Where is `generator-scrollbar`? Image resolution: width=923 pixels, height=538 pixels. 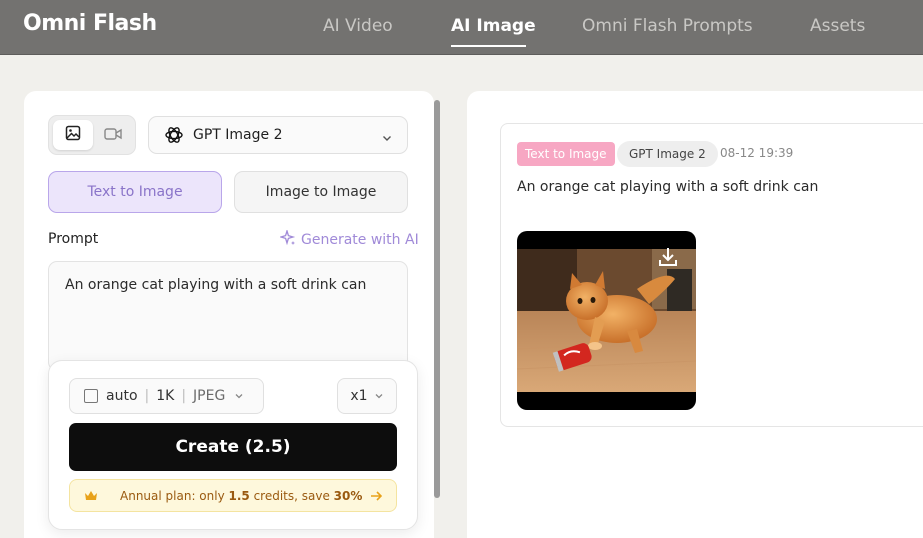 generator-scrollbar is located at coordinates (437, 299).